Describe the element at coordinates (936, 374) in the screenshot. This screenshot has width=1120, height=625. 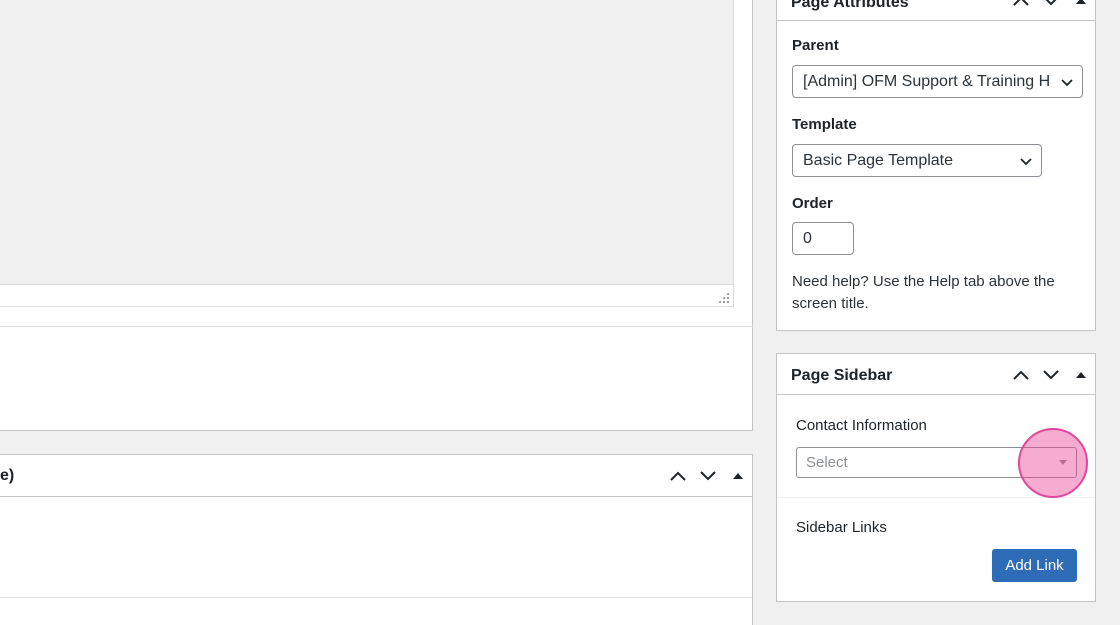
I see `page-sidebar-header: Page Sidebar` at that location.